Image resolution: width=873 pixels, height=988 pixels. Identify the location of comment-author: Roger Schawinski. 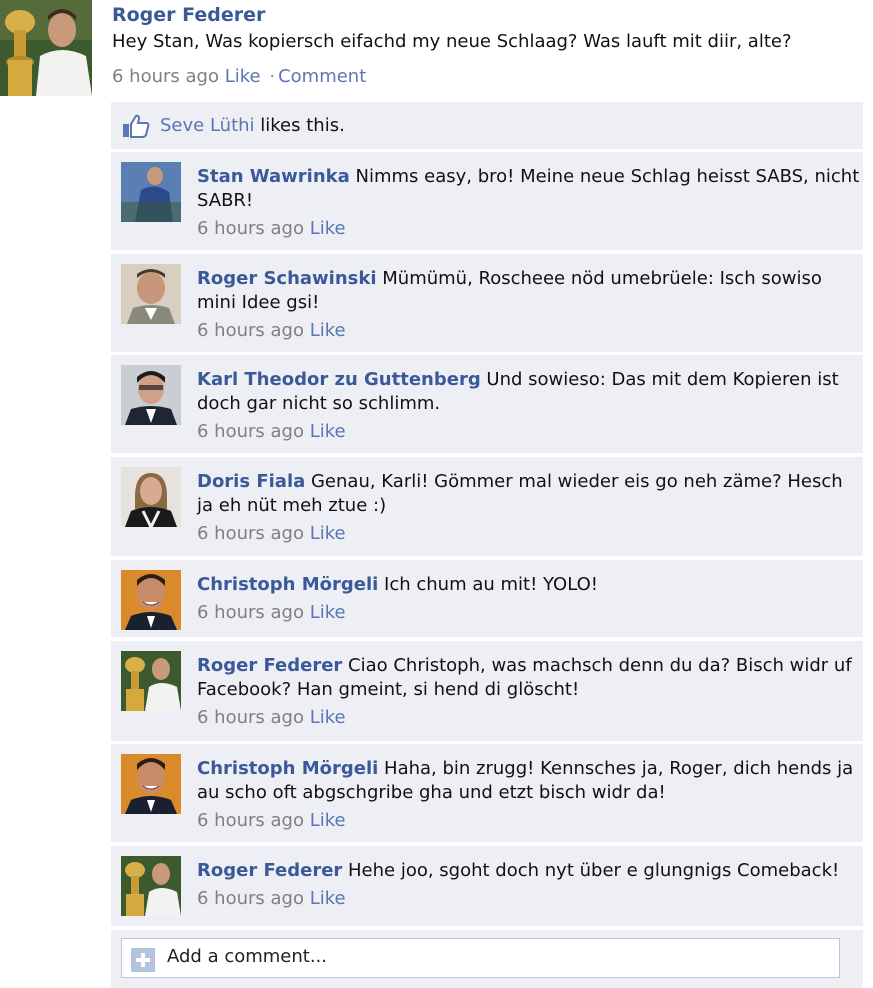
(287, 278).